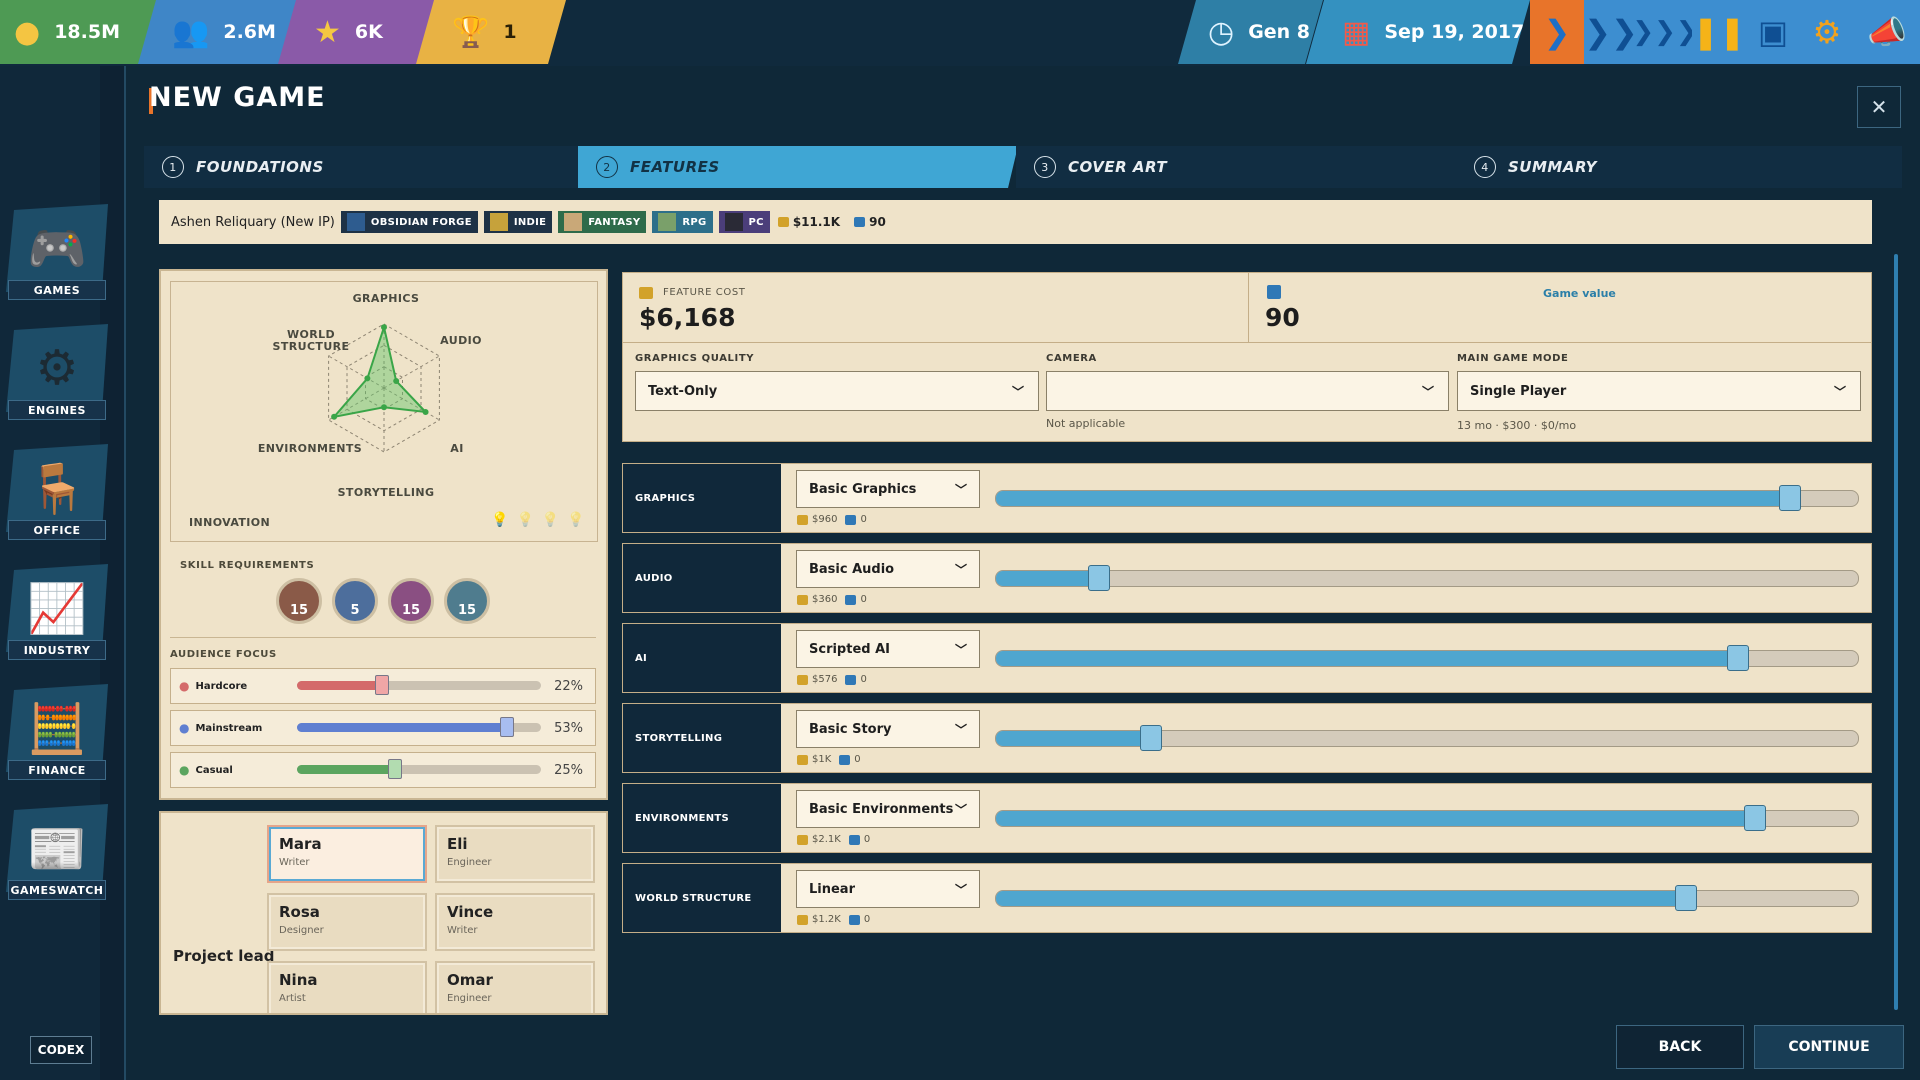 The width and height of the screenshot is (1920, 1080). Describe the element at coordinates (1356, 32) in the screenshot. I see `calendar-icon: ▦` at that location.